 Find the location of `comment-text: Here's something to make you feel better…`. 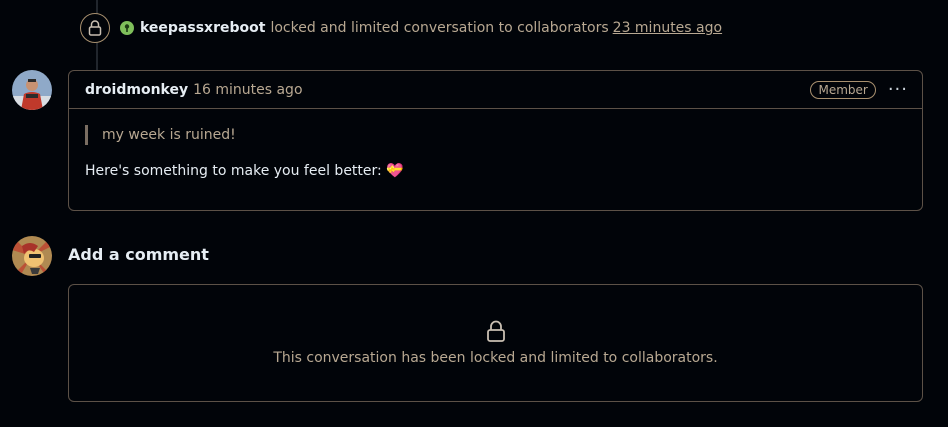

comment-text: Here's something to make you feel better… is located at coordinates (244, 171).